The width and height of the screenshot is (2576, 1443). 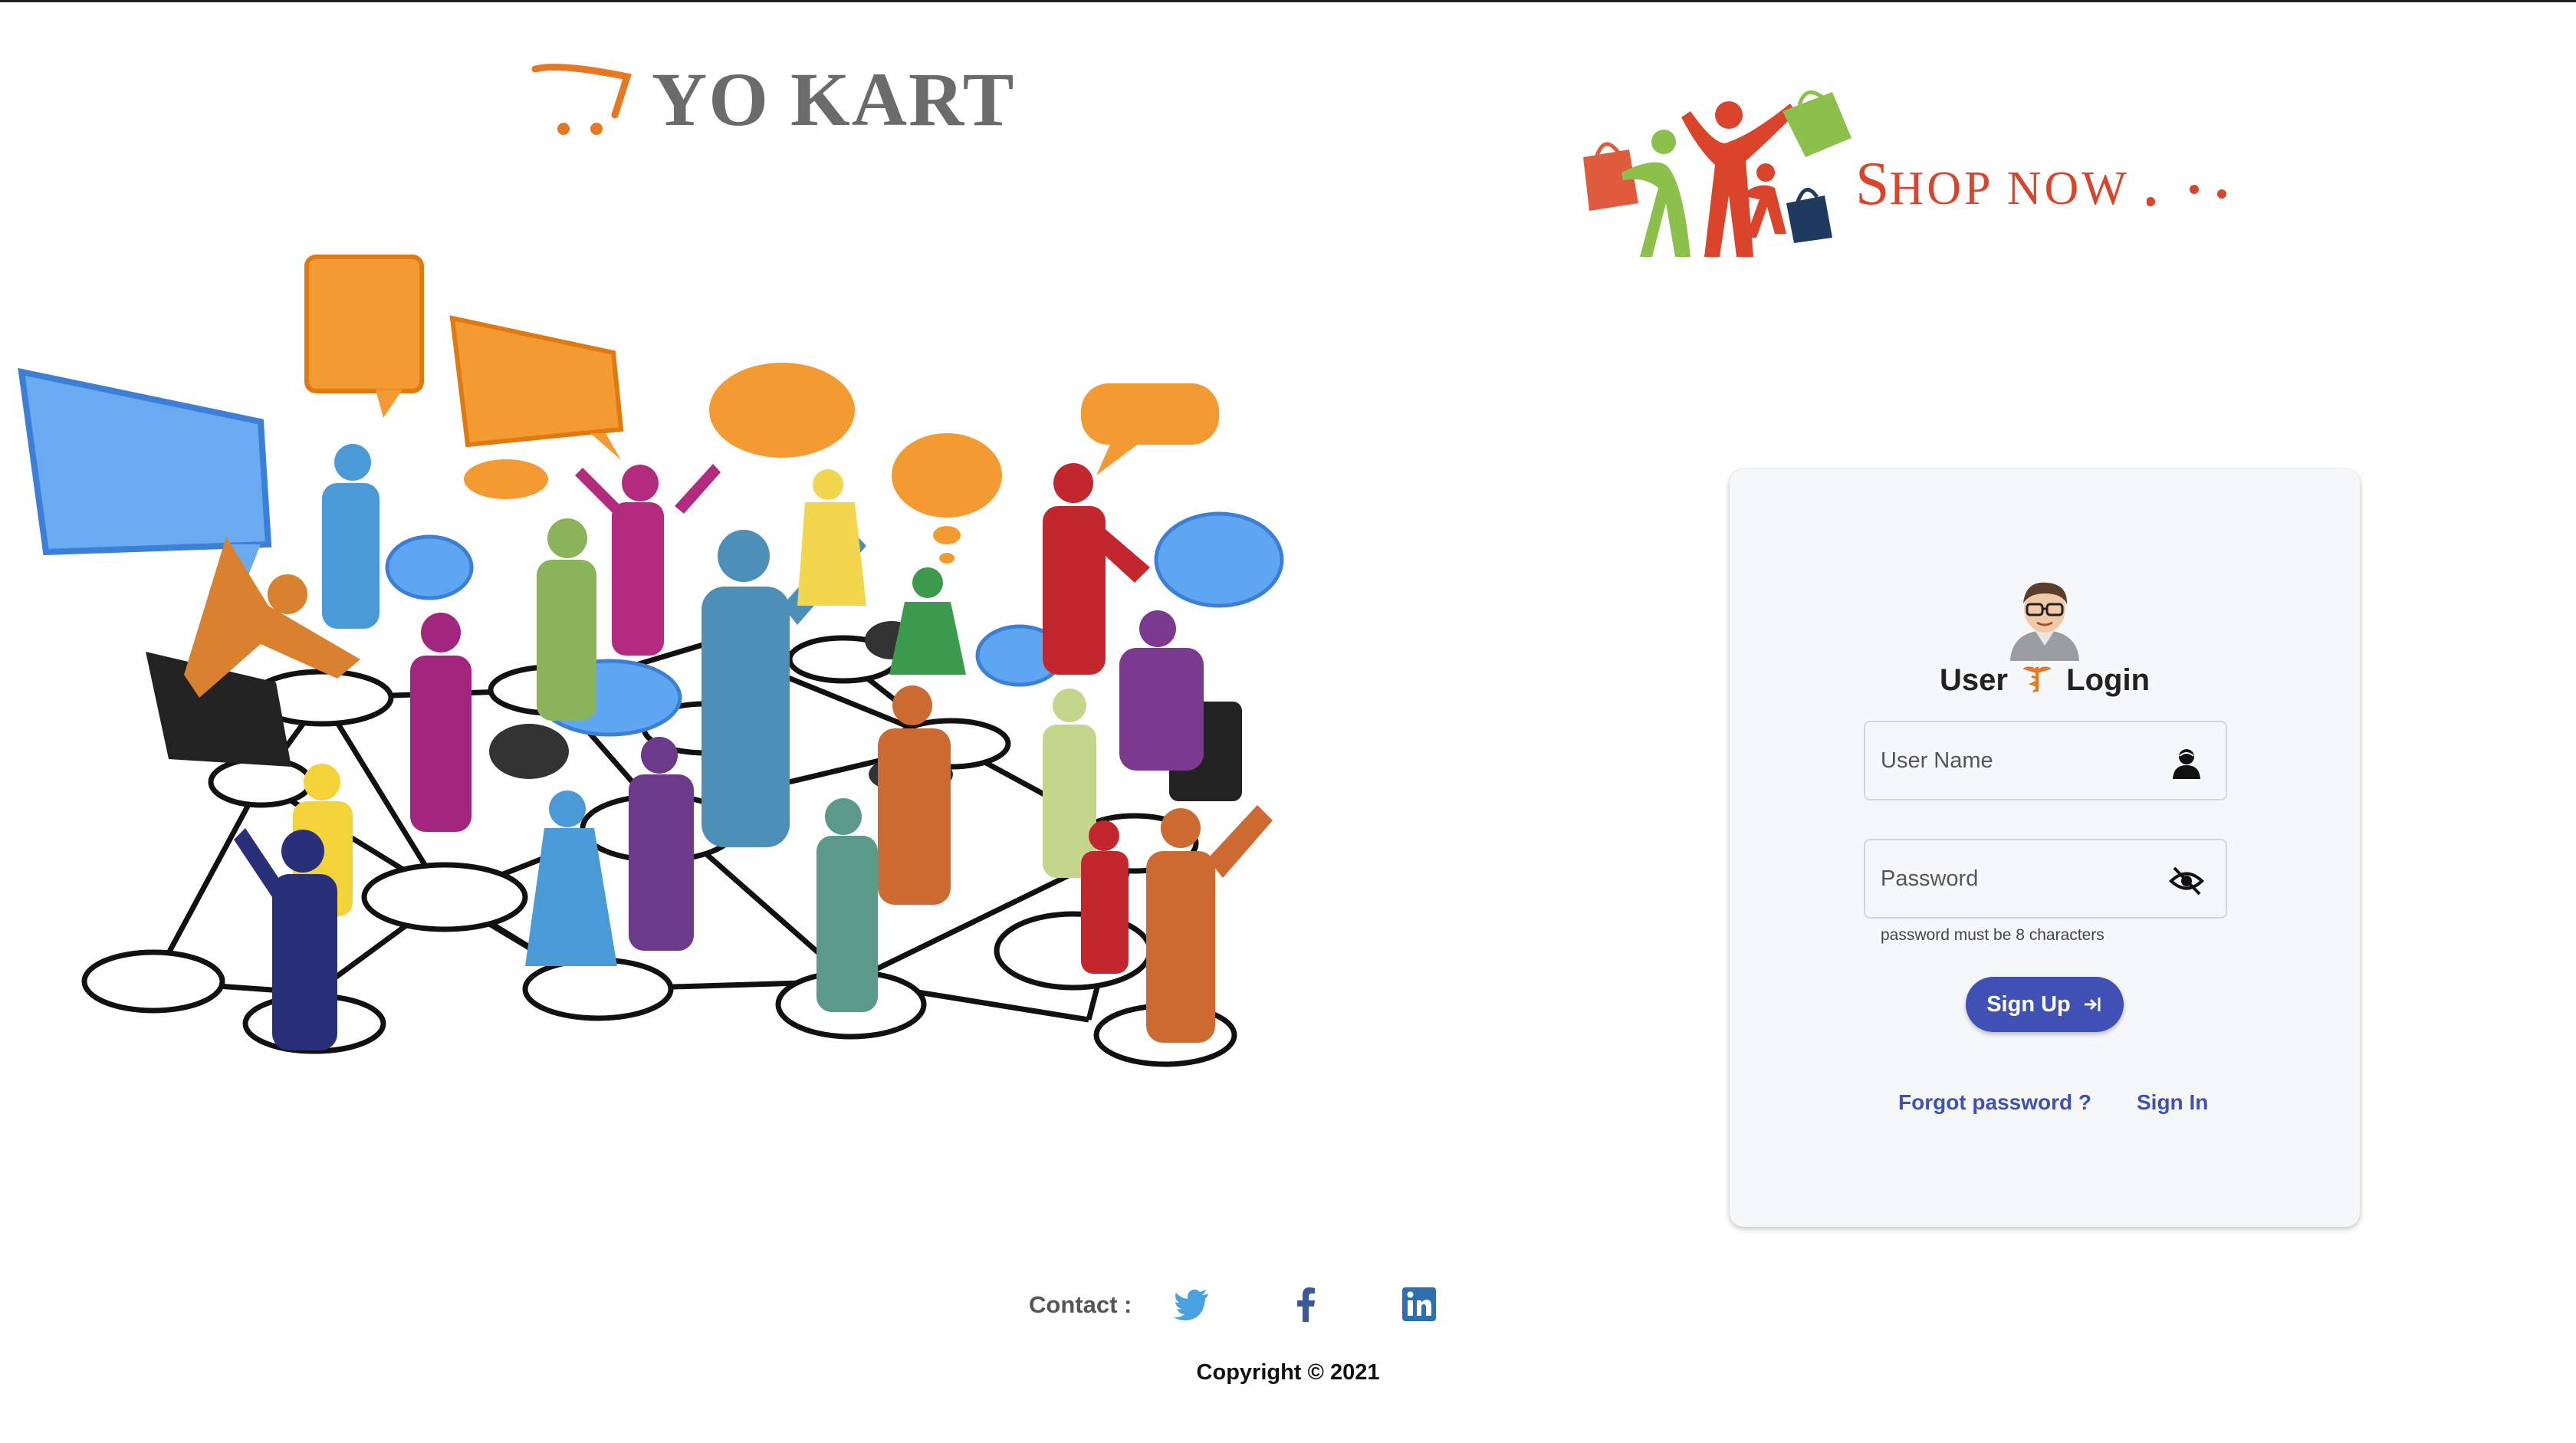 I want to click on password-helper-text: password must be 8 characters, so click(x=1993, y=935).